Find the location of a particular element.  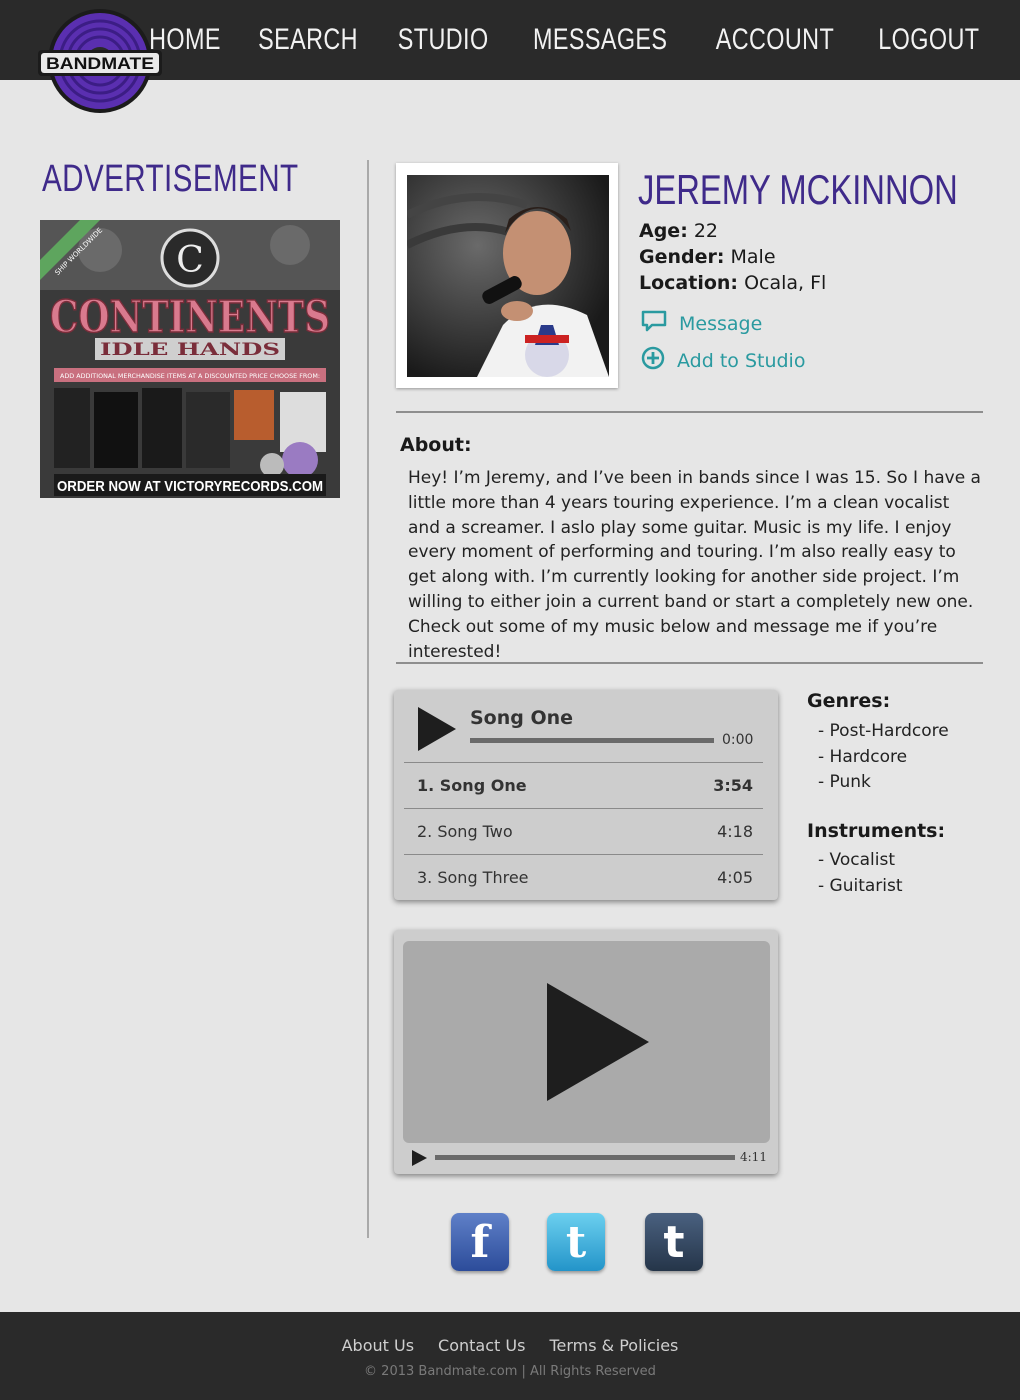

footer-about-link: About Us is located at coordinates (378, 1345).